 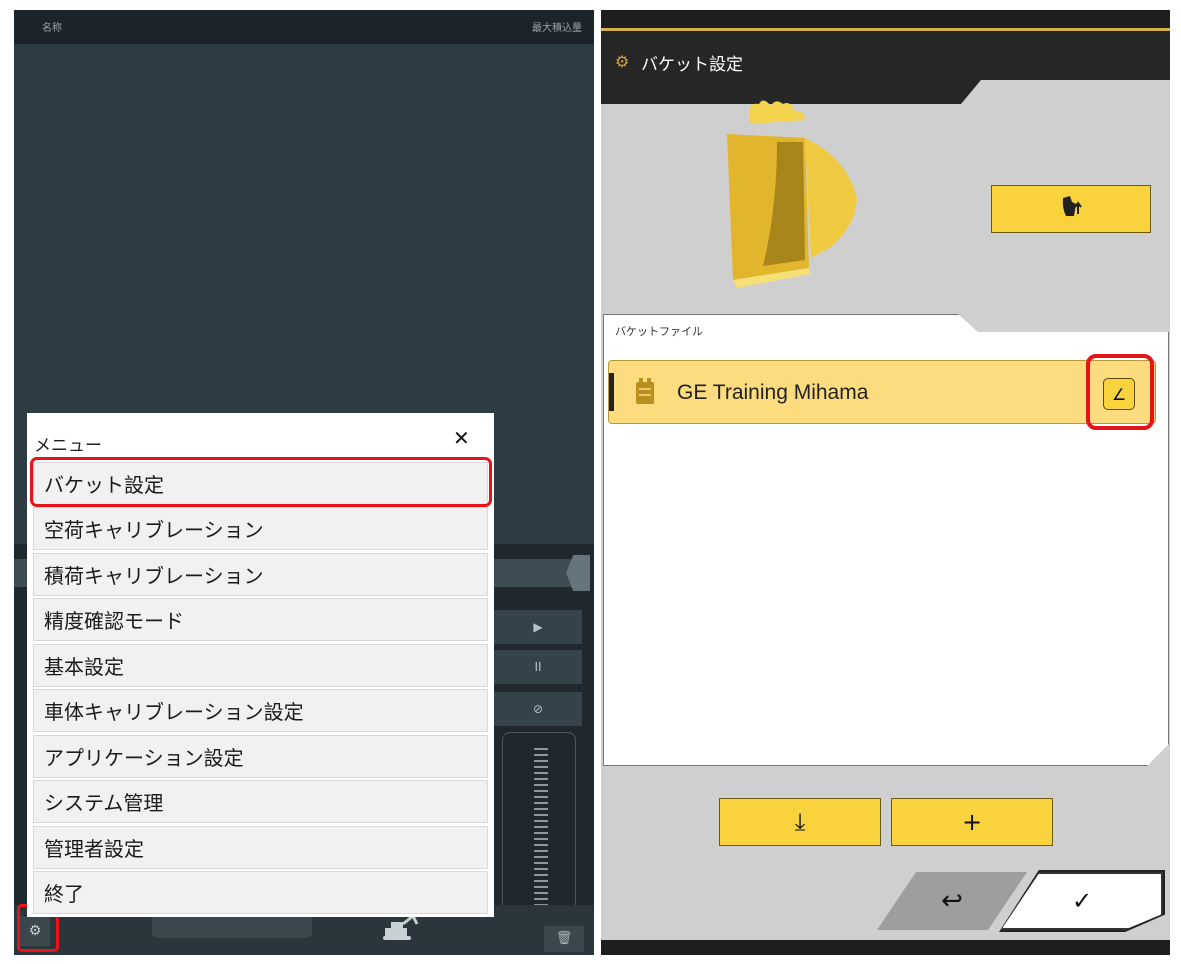 What do you see at coordinates (882, 392) in the screenshot?
I see `bucket-file-item: GE Training Mihama ∠` at bounding box center [882, 392].